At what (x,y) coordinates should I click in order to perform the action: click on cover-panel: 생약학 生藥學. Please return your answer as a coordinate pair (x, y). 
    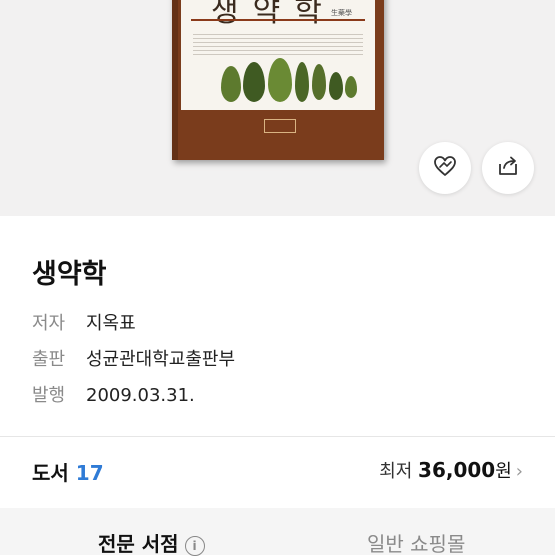
    Looking at the image, I should click on (278, 55).